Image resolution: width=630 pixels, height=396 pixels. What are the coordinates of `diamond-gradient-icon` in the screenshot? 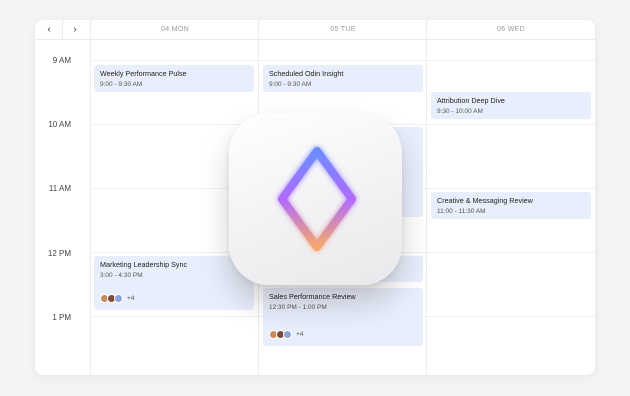 It's located at (317, 199).